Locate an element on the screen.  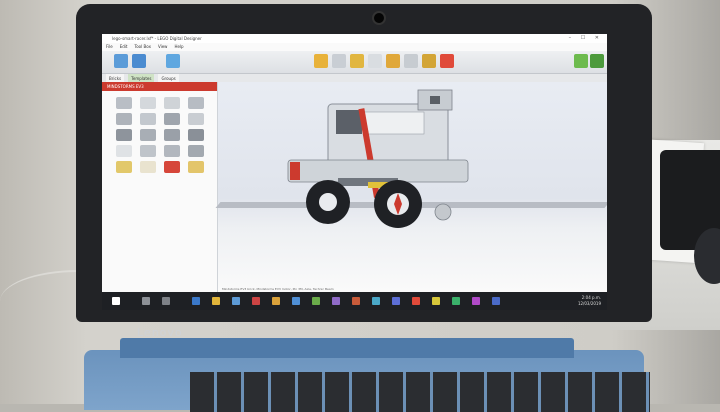
save-icon is located at coordinates (139, 61).